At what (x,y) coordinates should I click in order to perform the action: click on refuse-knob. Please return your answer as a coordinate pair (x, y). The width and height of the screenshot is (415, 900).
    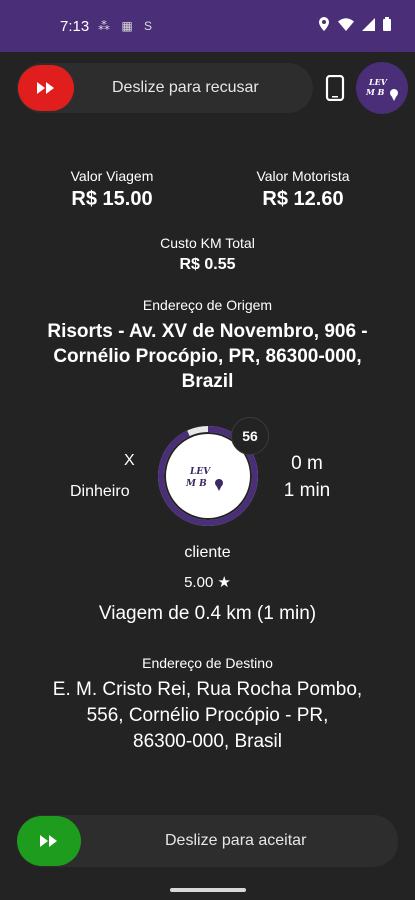
    Looking at the image, I should click on (46, 88).